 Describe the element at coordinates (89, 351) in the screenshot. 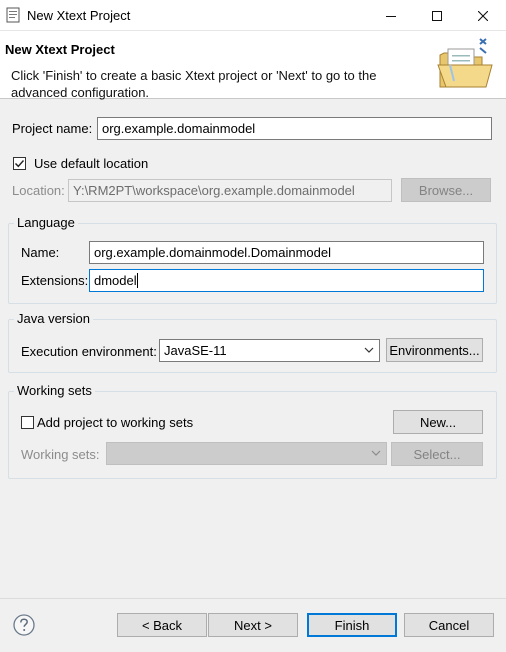

I see `execution-environment-label: Execution environment:` at that location.